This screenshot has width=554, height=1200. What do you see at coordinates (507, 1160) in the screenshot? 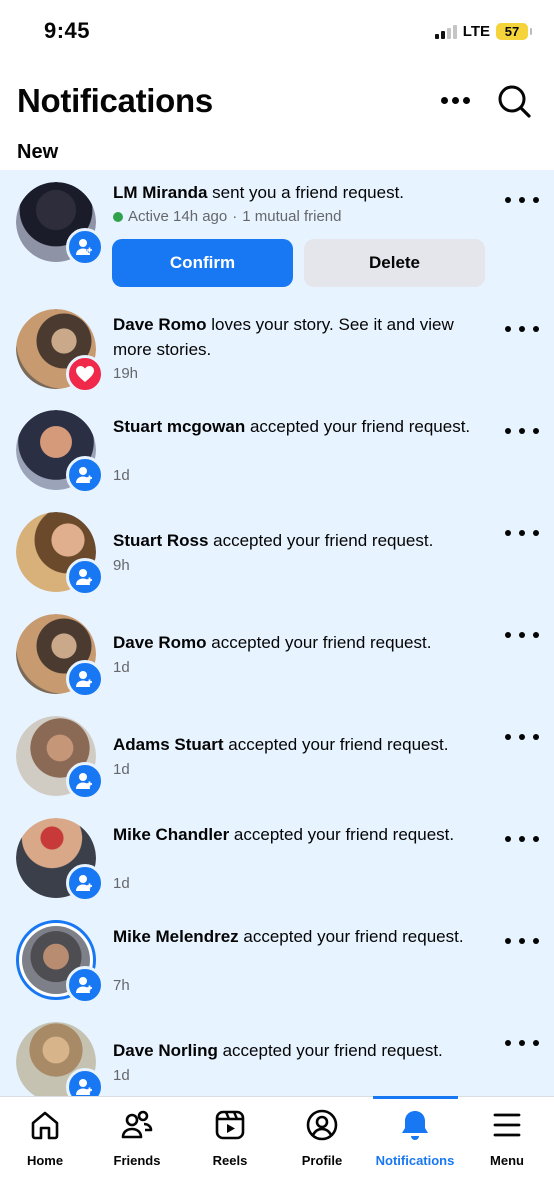
I see `nav-label: Menu` at bounding box center [507, 1160].